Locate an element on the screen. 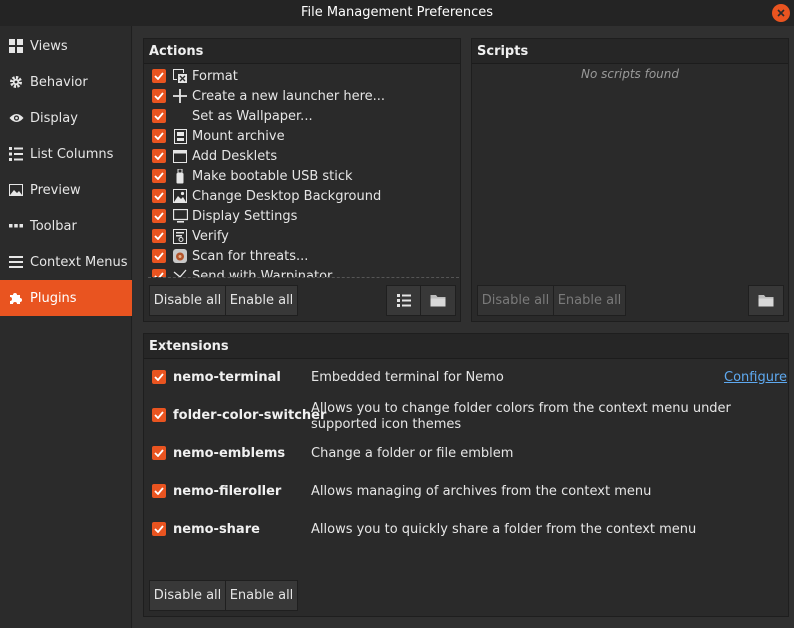 The height and width of the screenshot is (628, 794). title-bar: File Management Preferences is located at coordinates (397, 13).